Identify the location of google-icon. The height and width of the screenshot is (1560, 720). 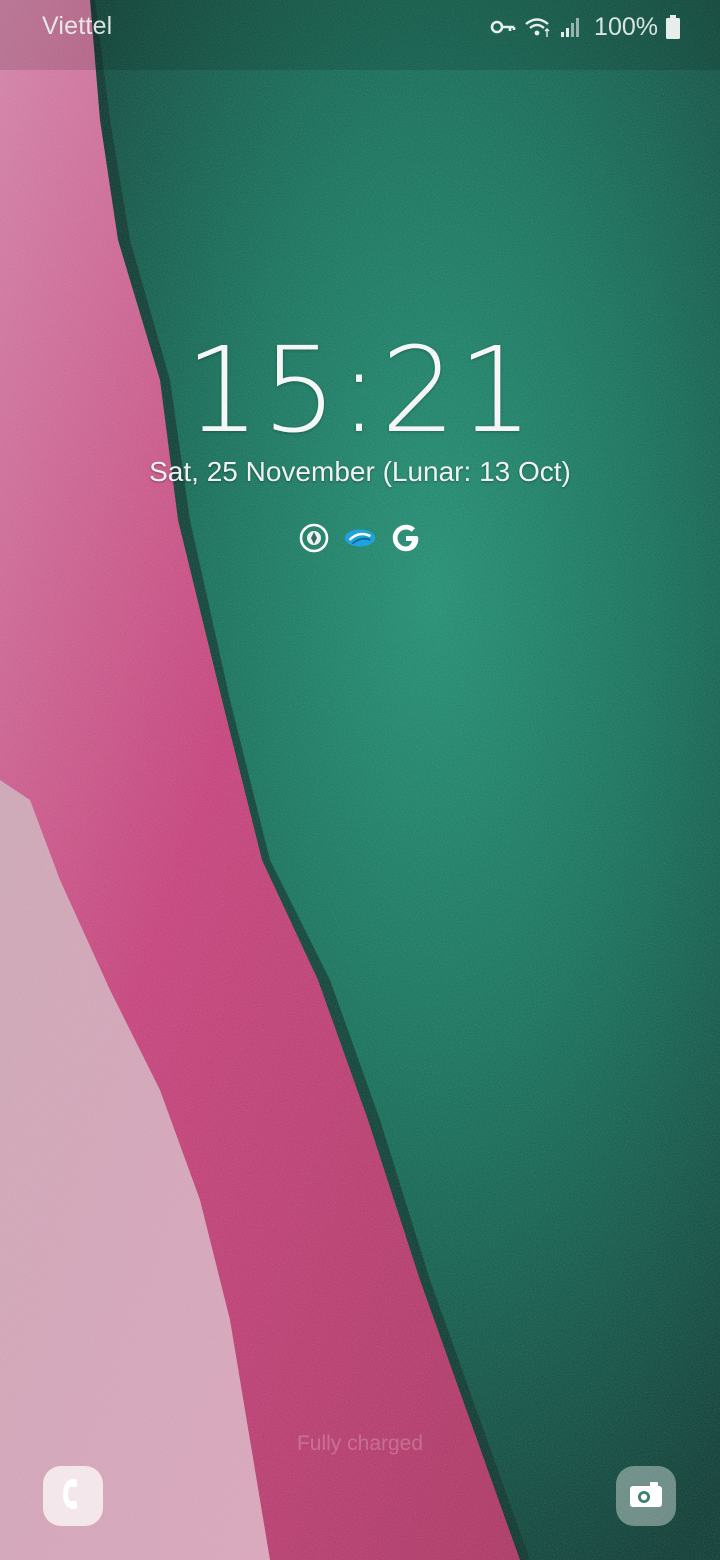
(406, 538).